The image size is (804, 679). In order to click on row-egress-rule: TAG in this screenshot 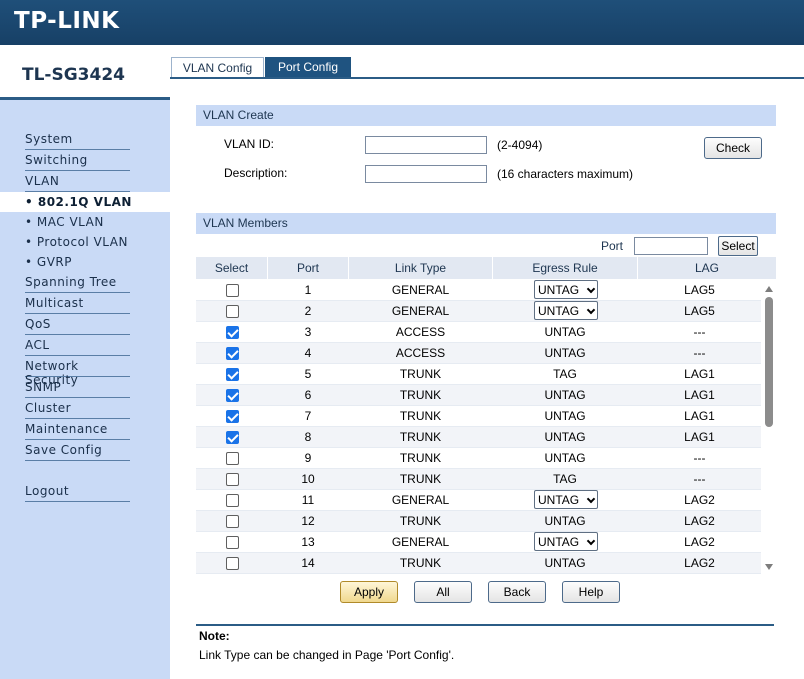, I will do `click(565, 479)`.